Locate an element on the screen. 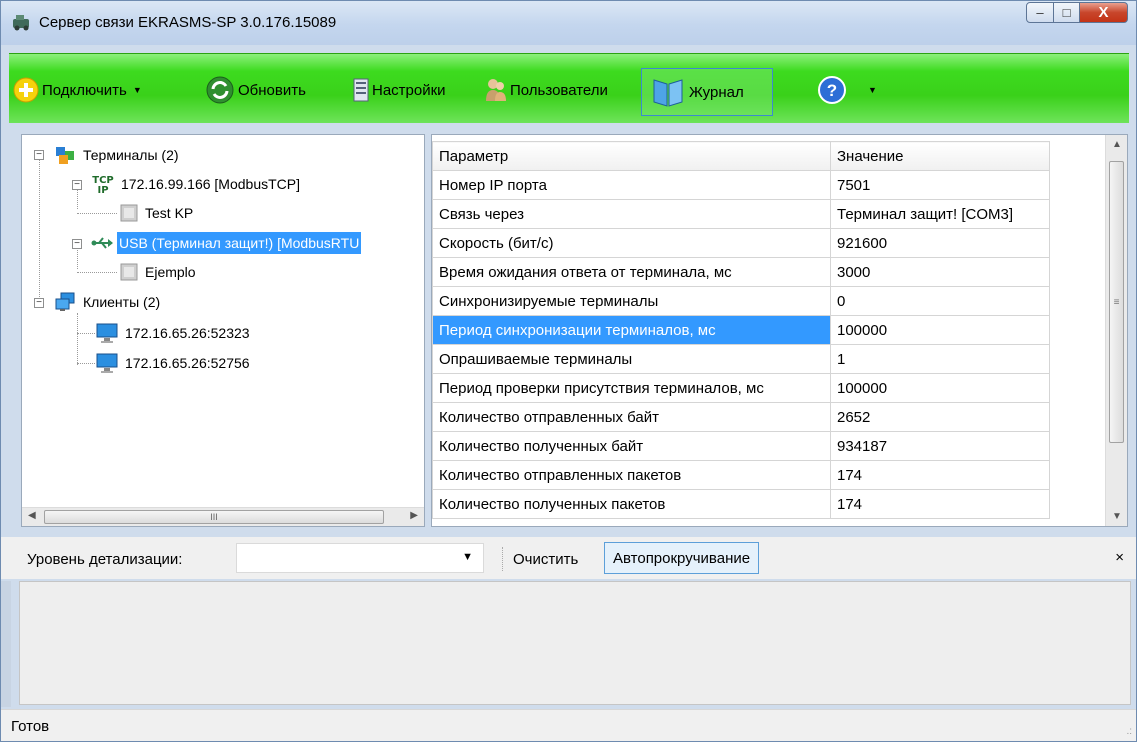 This screenshot has height=742, width=1137. tree-label: Клиенты (2) is located at coordinates (122, 302).